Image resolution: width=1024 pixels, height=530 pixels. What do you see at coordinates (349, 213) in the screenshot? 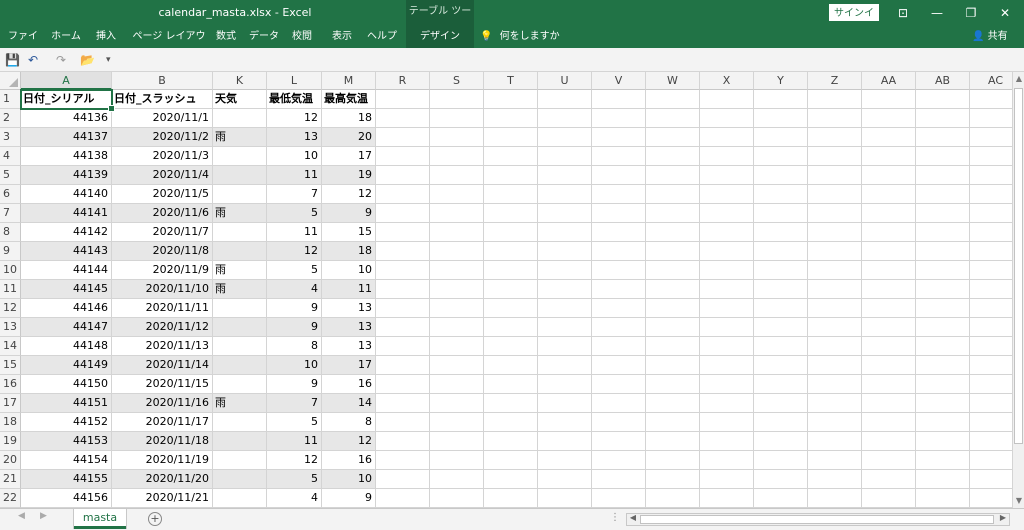
I see `table-cell: 9` at bounding box center [349, 213].